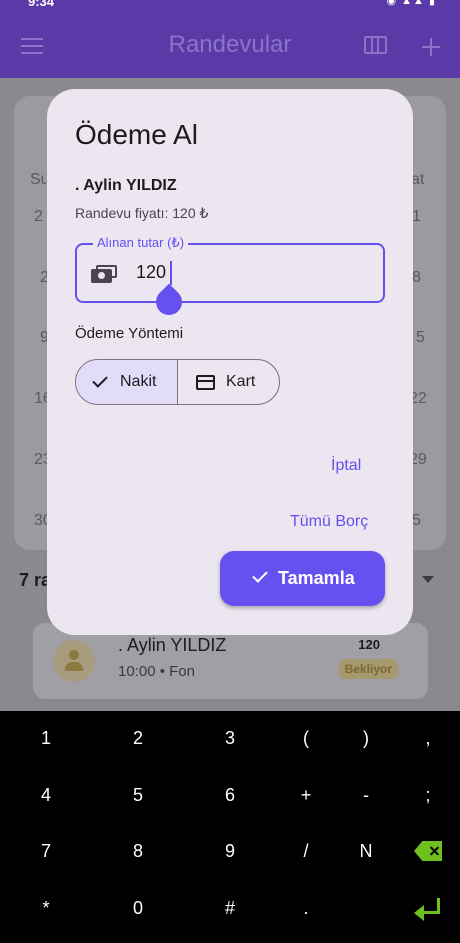 The image size is (460, 943). What do you see at coordinates (368, 669) in the screenshot?
I see `status-badge: Bekliyor` at bounding box center [368, 669].